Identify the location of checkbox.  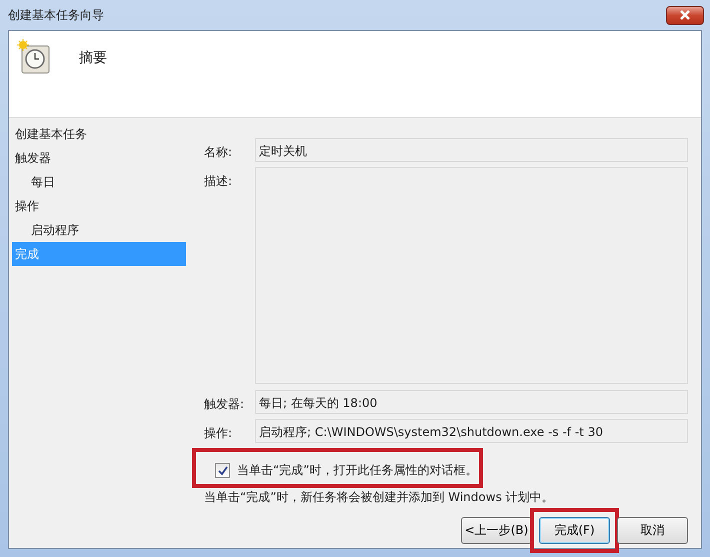
(222, 470).